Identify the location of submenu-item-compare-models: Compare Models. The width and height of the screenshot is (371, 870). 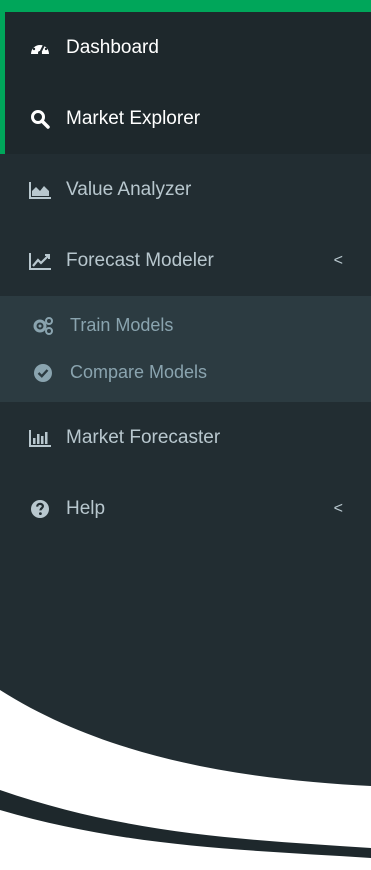
(185, 372).